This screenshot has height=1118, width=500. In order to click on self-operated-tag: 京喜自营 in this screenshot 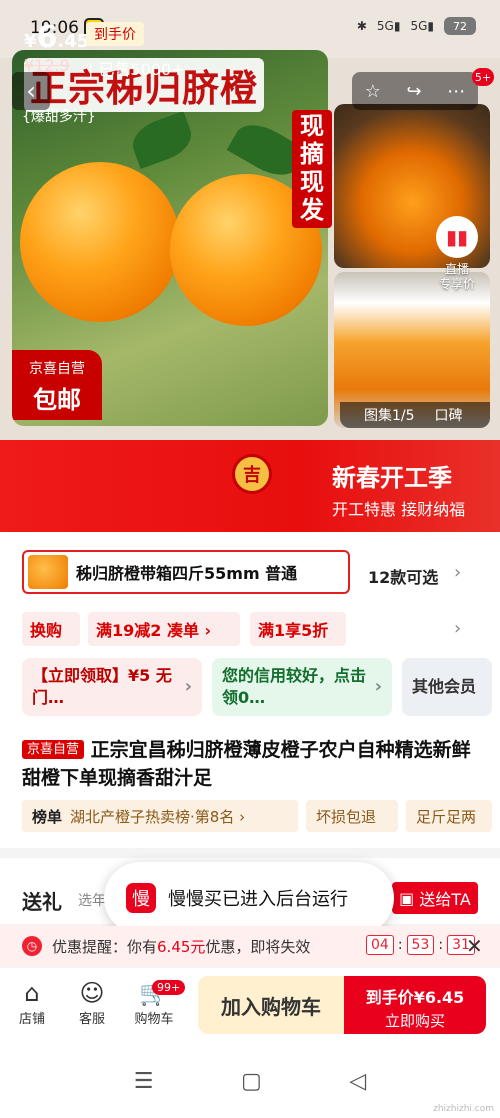, I will do `click(53, 749)`.